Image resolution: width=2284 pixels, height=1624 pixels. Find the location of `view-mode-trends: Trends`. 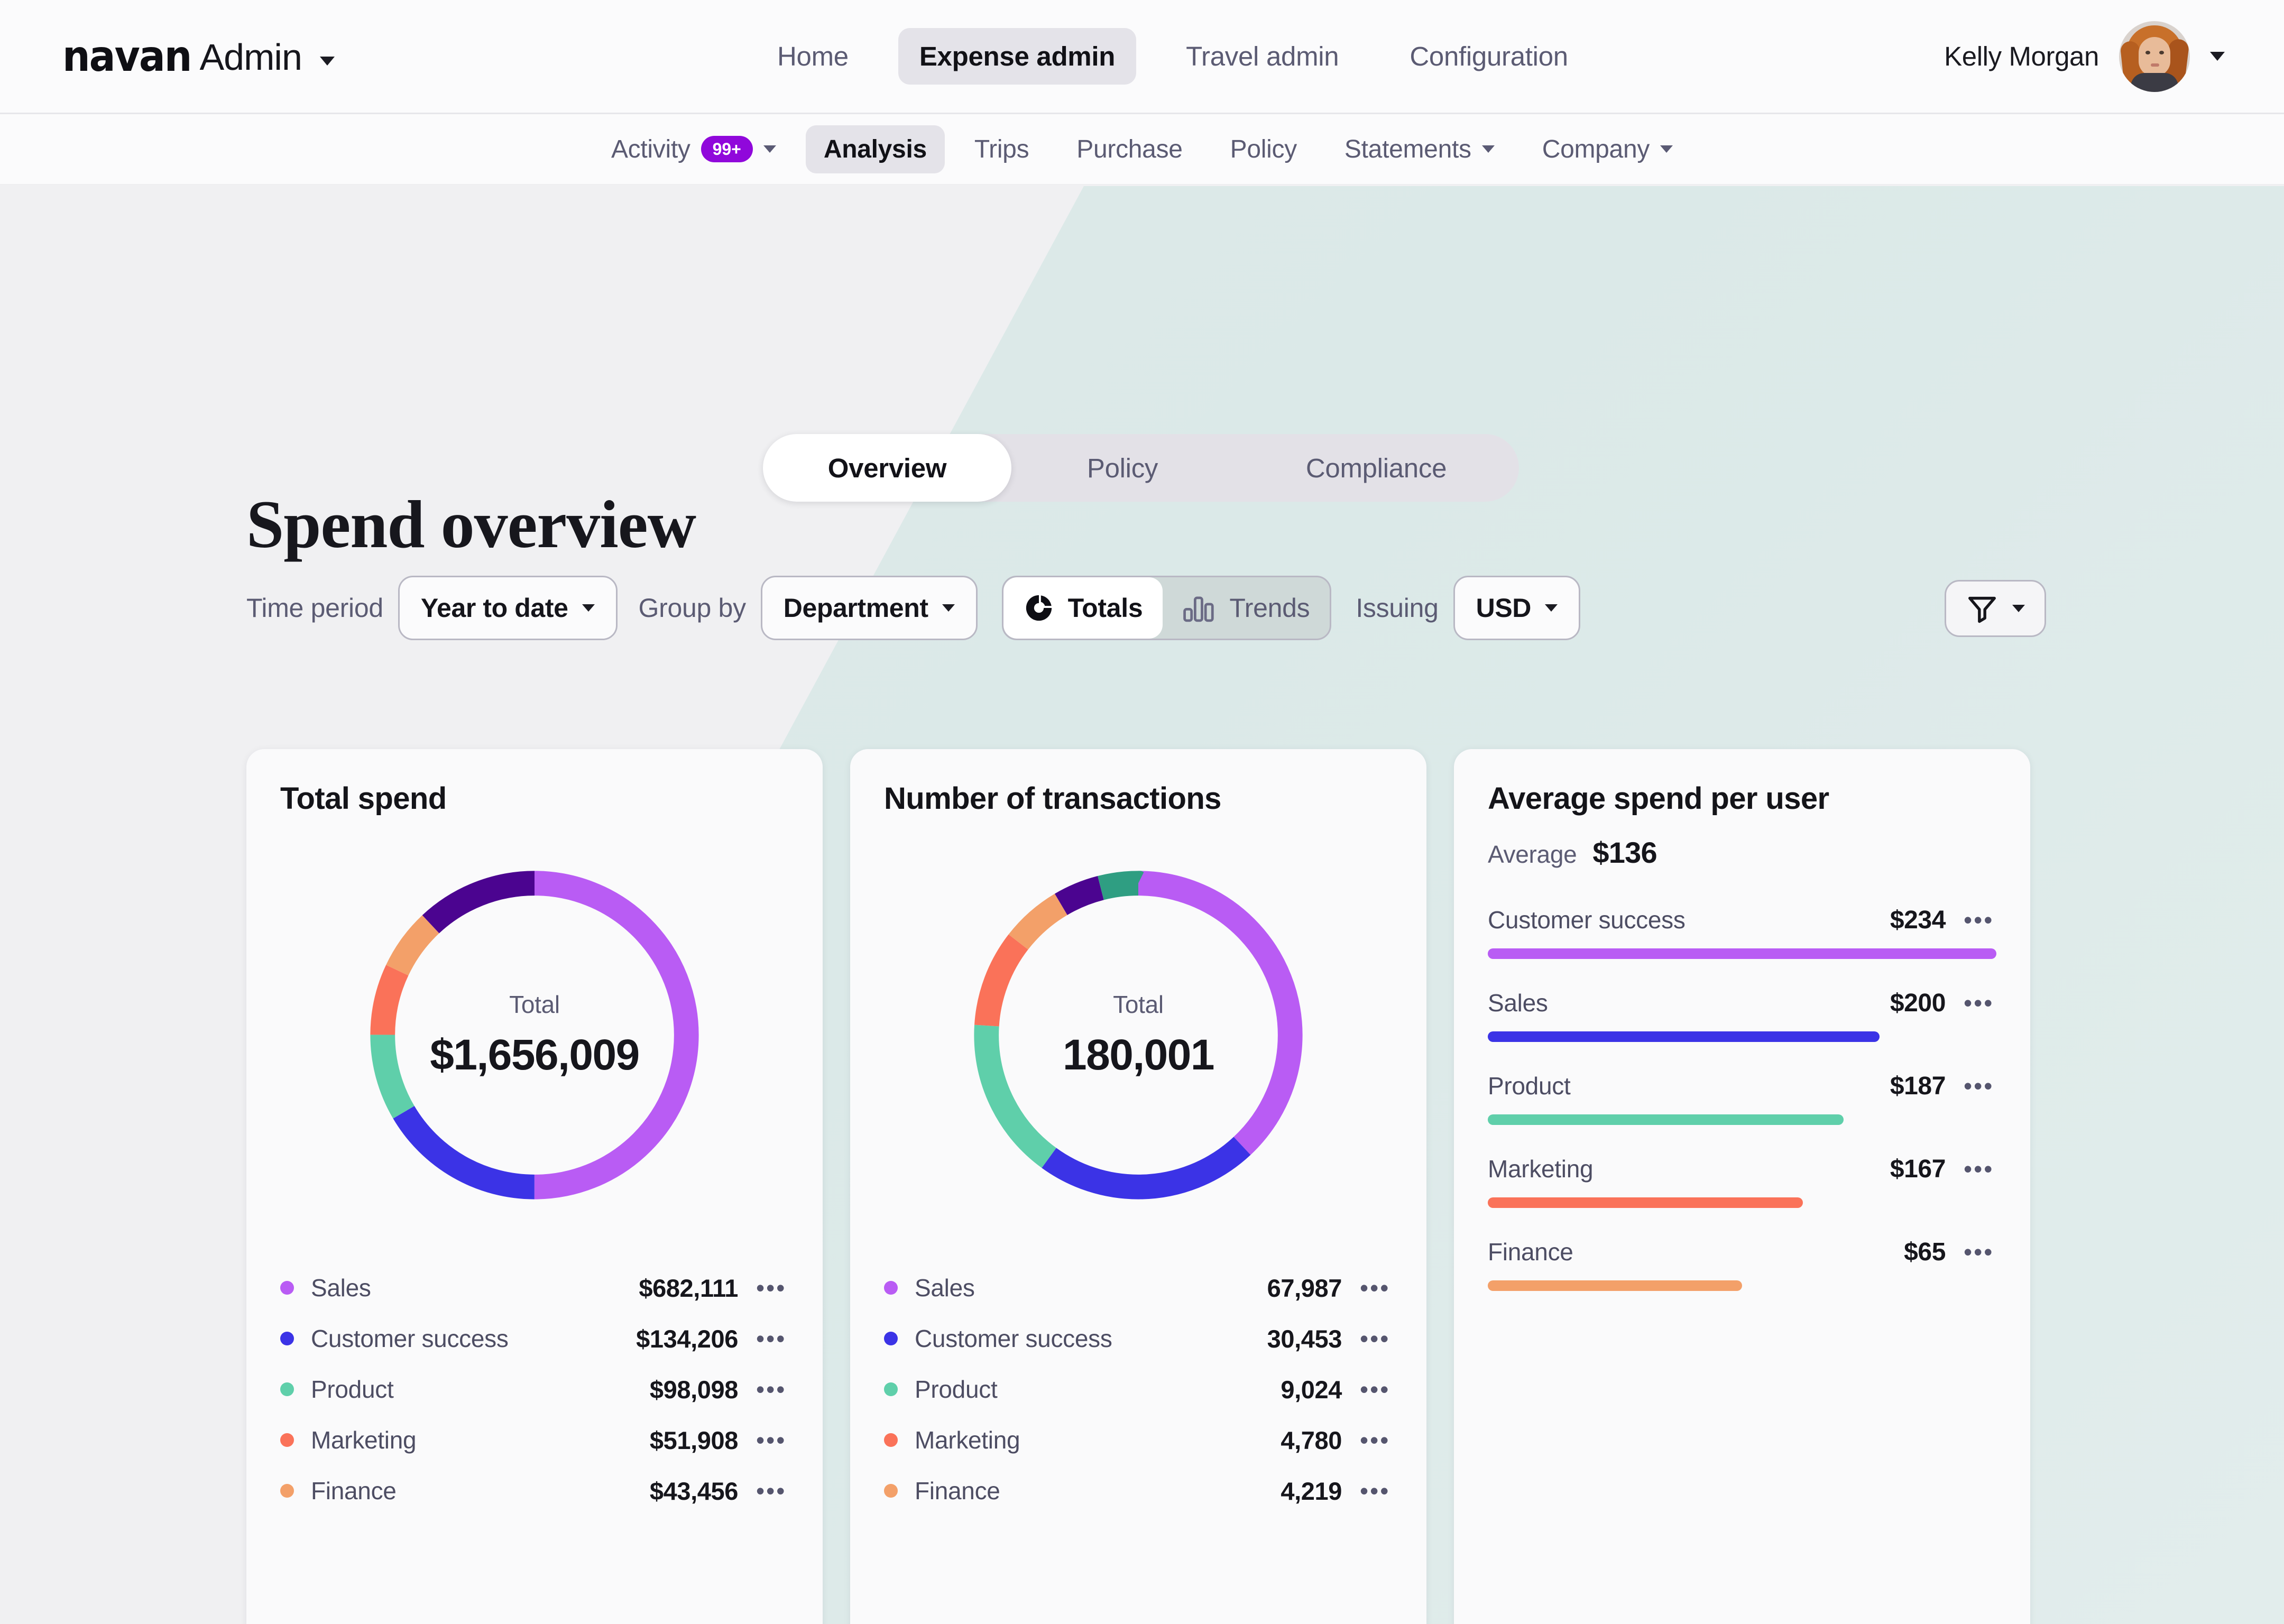

view-mode-trends: Trends is located at coordinates (1246, 608).